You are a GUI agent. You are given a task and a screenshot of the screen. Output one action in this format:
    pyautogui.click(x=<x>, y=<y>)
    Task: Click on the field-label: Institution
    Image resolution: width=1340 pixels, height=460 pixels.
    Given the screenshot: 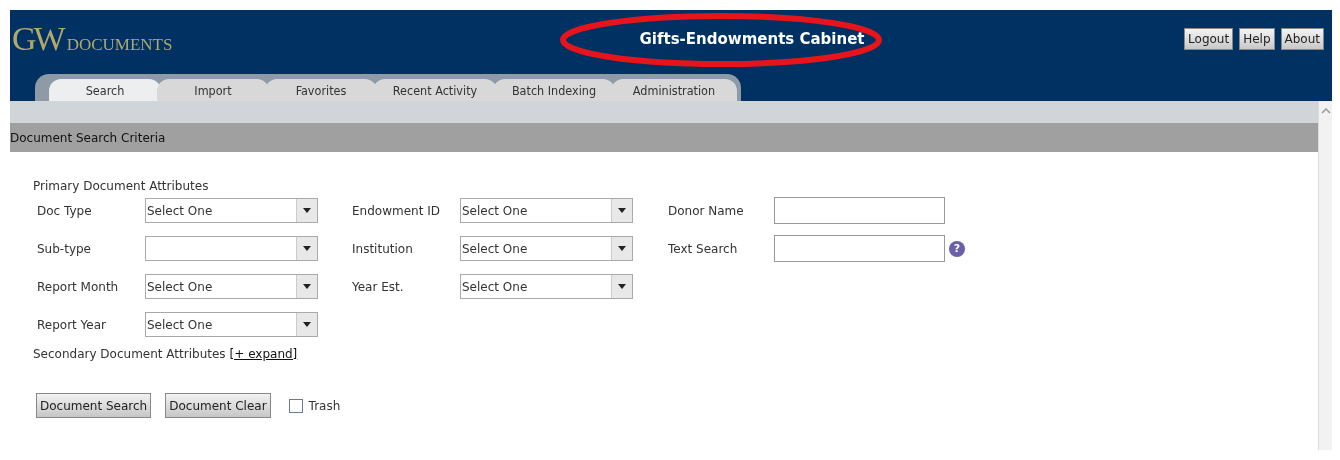 What is the action you would take?
    pyautogui.click(x=383, y=248)
    